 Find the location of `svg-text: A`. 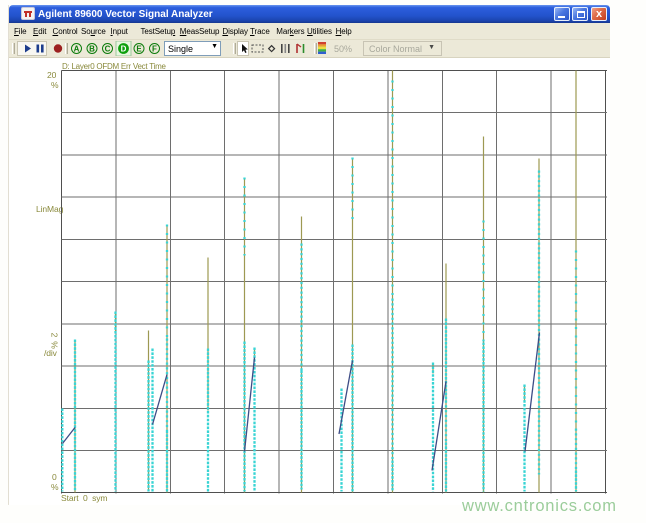

svg-text: A is located at coordinates (77, 49).